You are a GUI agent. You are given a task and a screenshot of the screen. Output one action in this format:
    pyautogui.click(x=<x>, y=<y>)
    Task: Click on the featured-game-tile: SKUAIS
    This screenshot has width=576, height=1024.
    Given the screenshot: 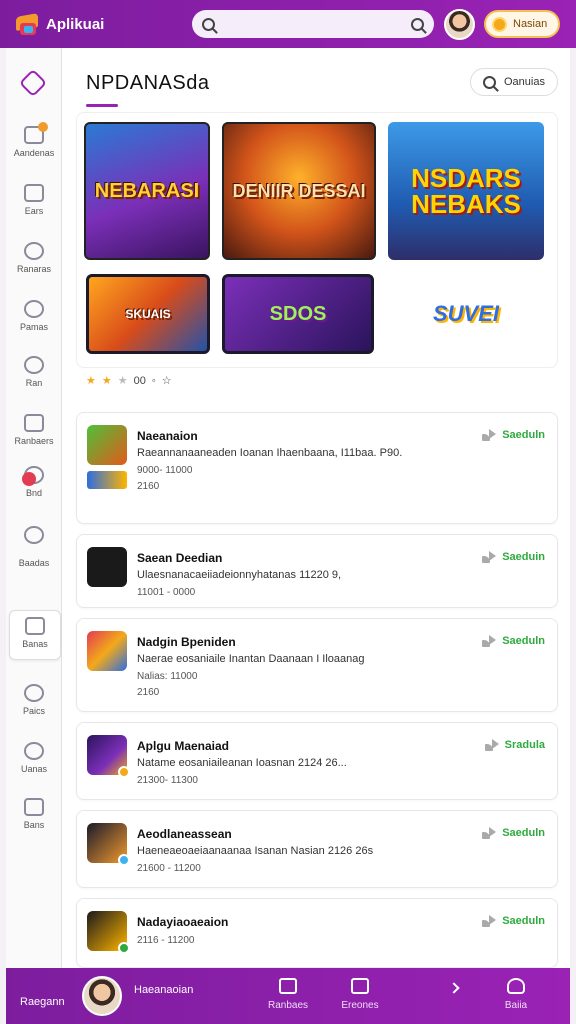 What is the action you would take?
    pyautogui.click(x=148, y=314)
    